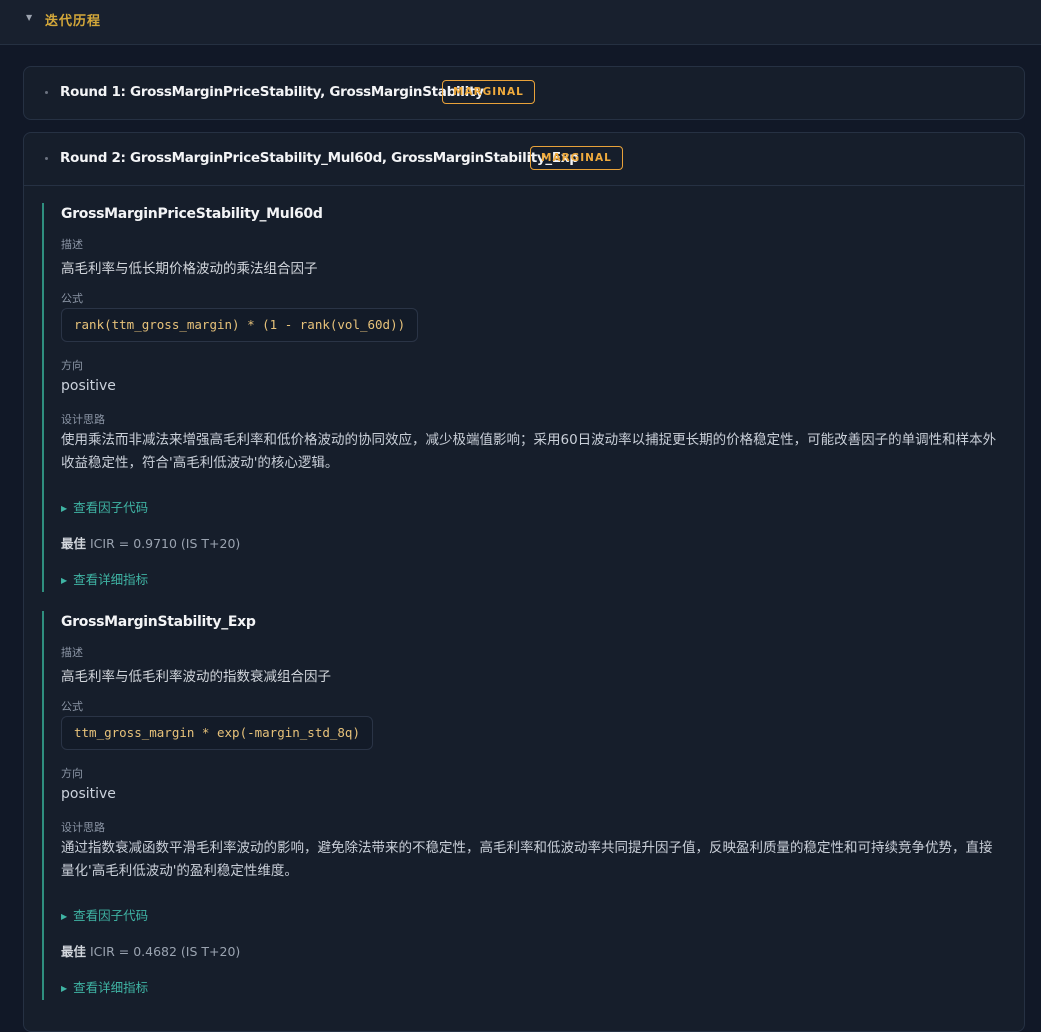 This screenshot has width=1041, height=1032. I want to click on description-text: 高毛利率与低长期价格波动的乘法组合因子, so click(189, 269).